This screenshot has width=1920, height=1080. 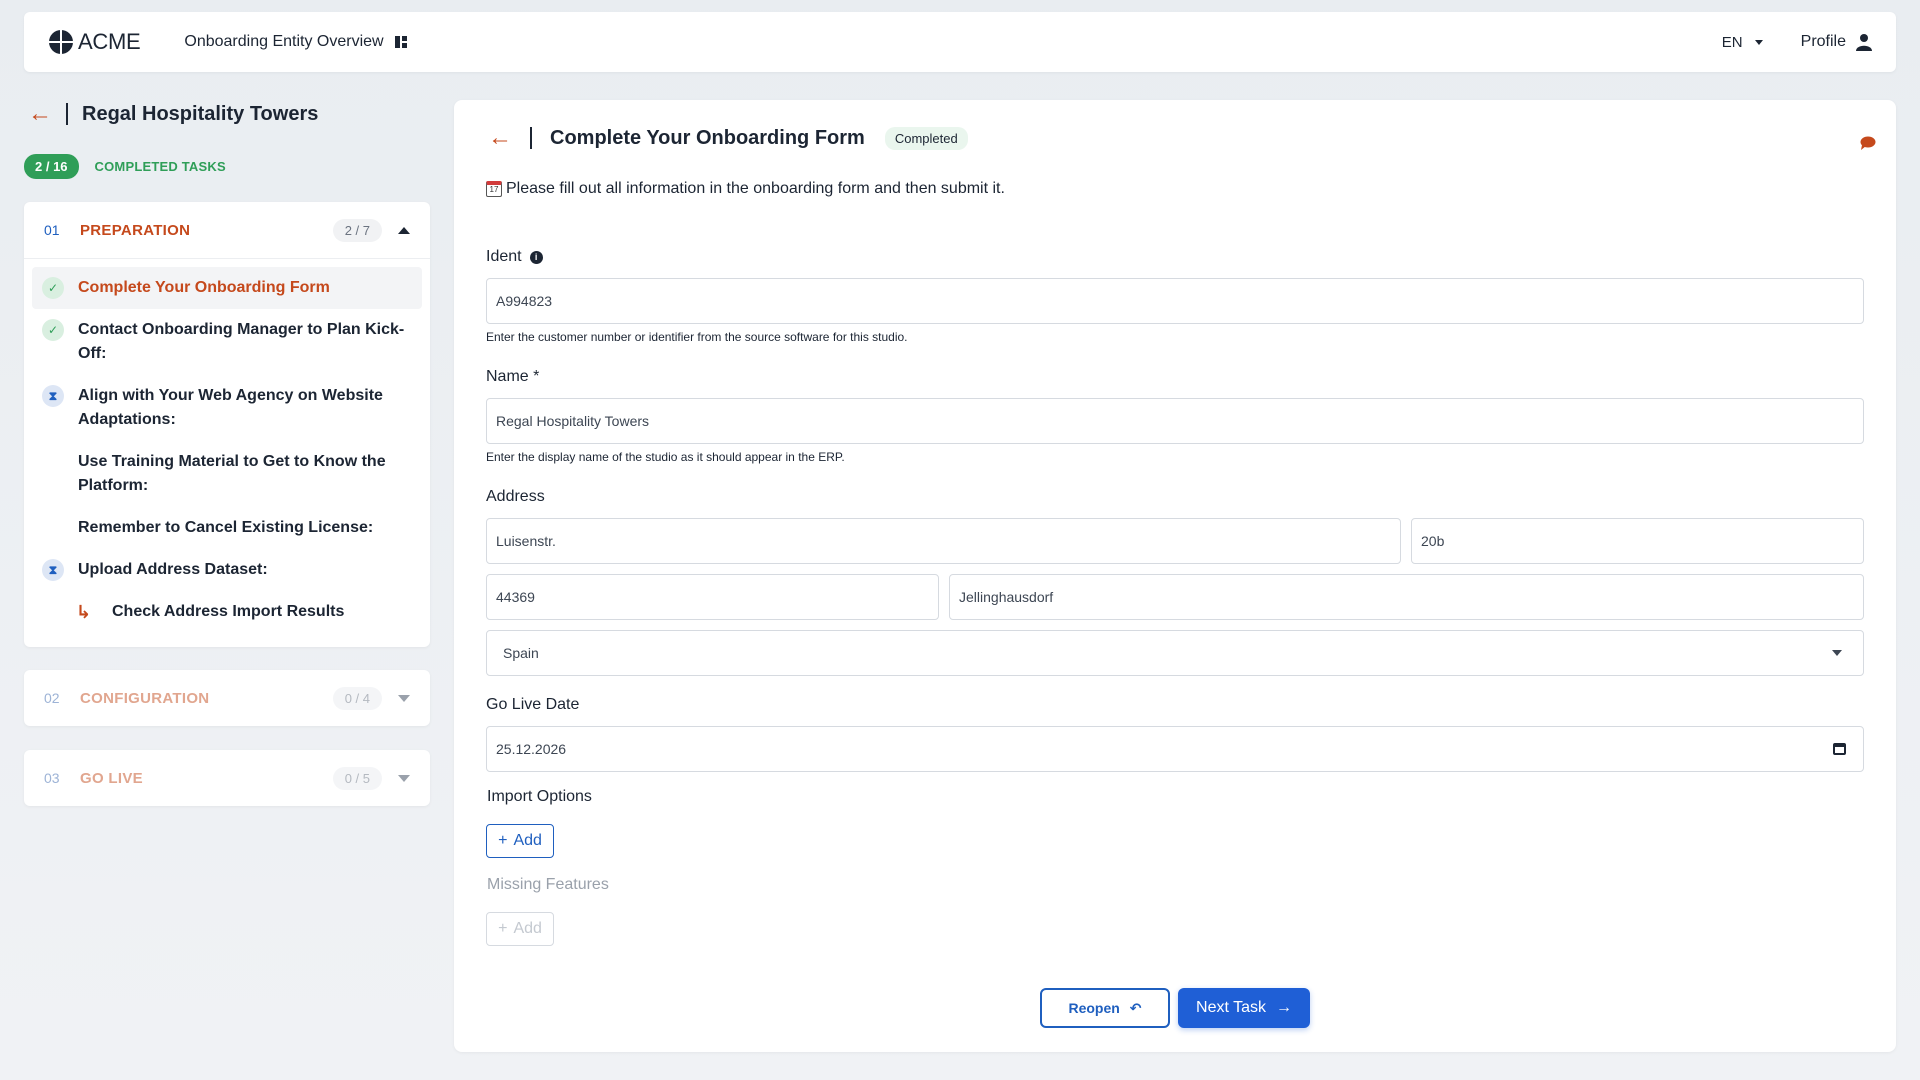 What do you see at coordinates (111, 778) in the screenshot?
I see `section-title: GO LIVE` at bounding box center [111, 778].